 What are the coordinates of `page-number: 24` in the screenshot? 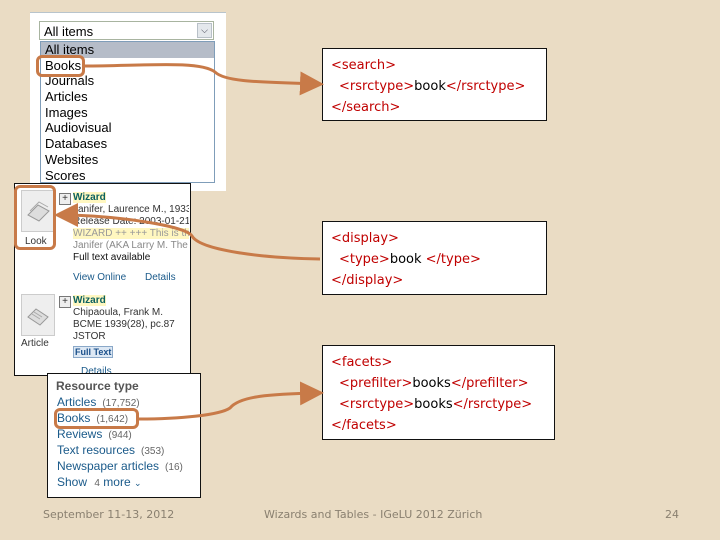 It's located at (672, 514).